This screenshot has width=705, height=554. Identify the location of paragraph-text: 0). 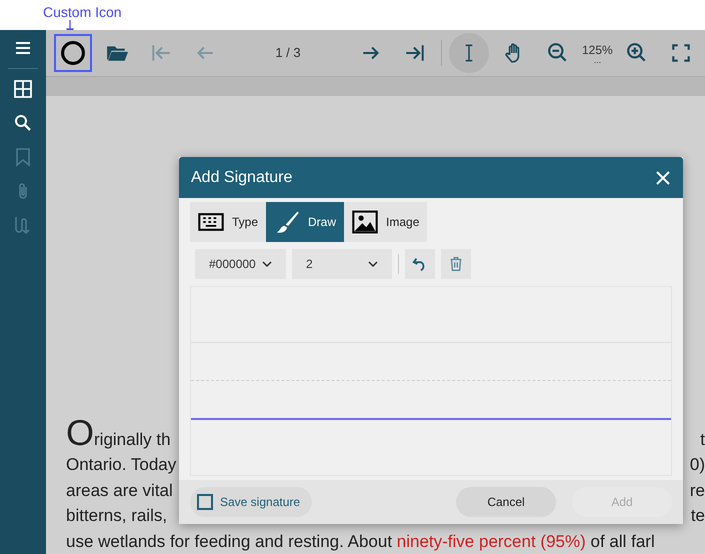
(697, 465).